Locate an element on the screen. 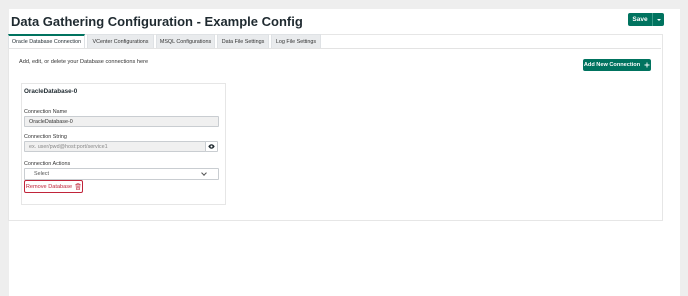  connection-string-label: Connection String is located at coordinates (45, 137).